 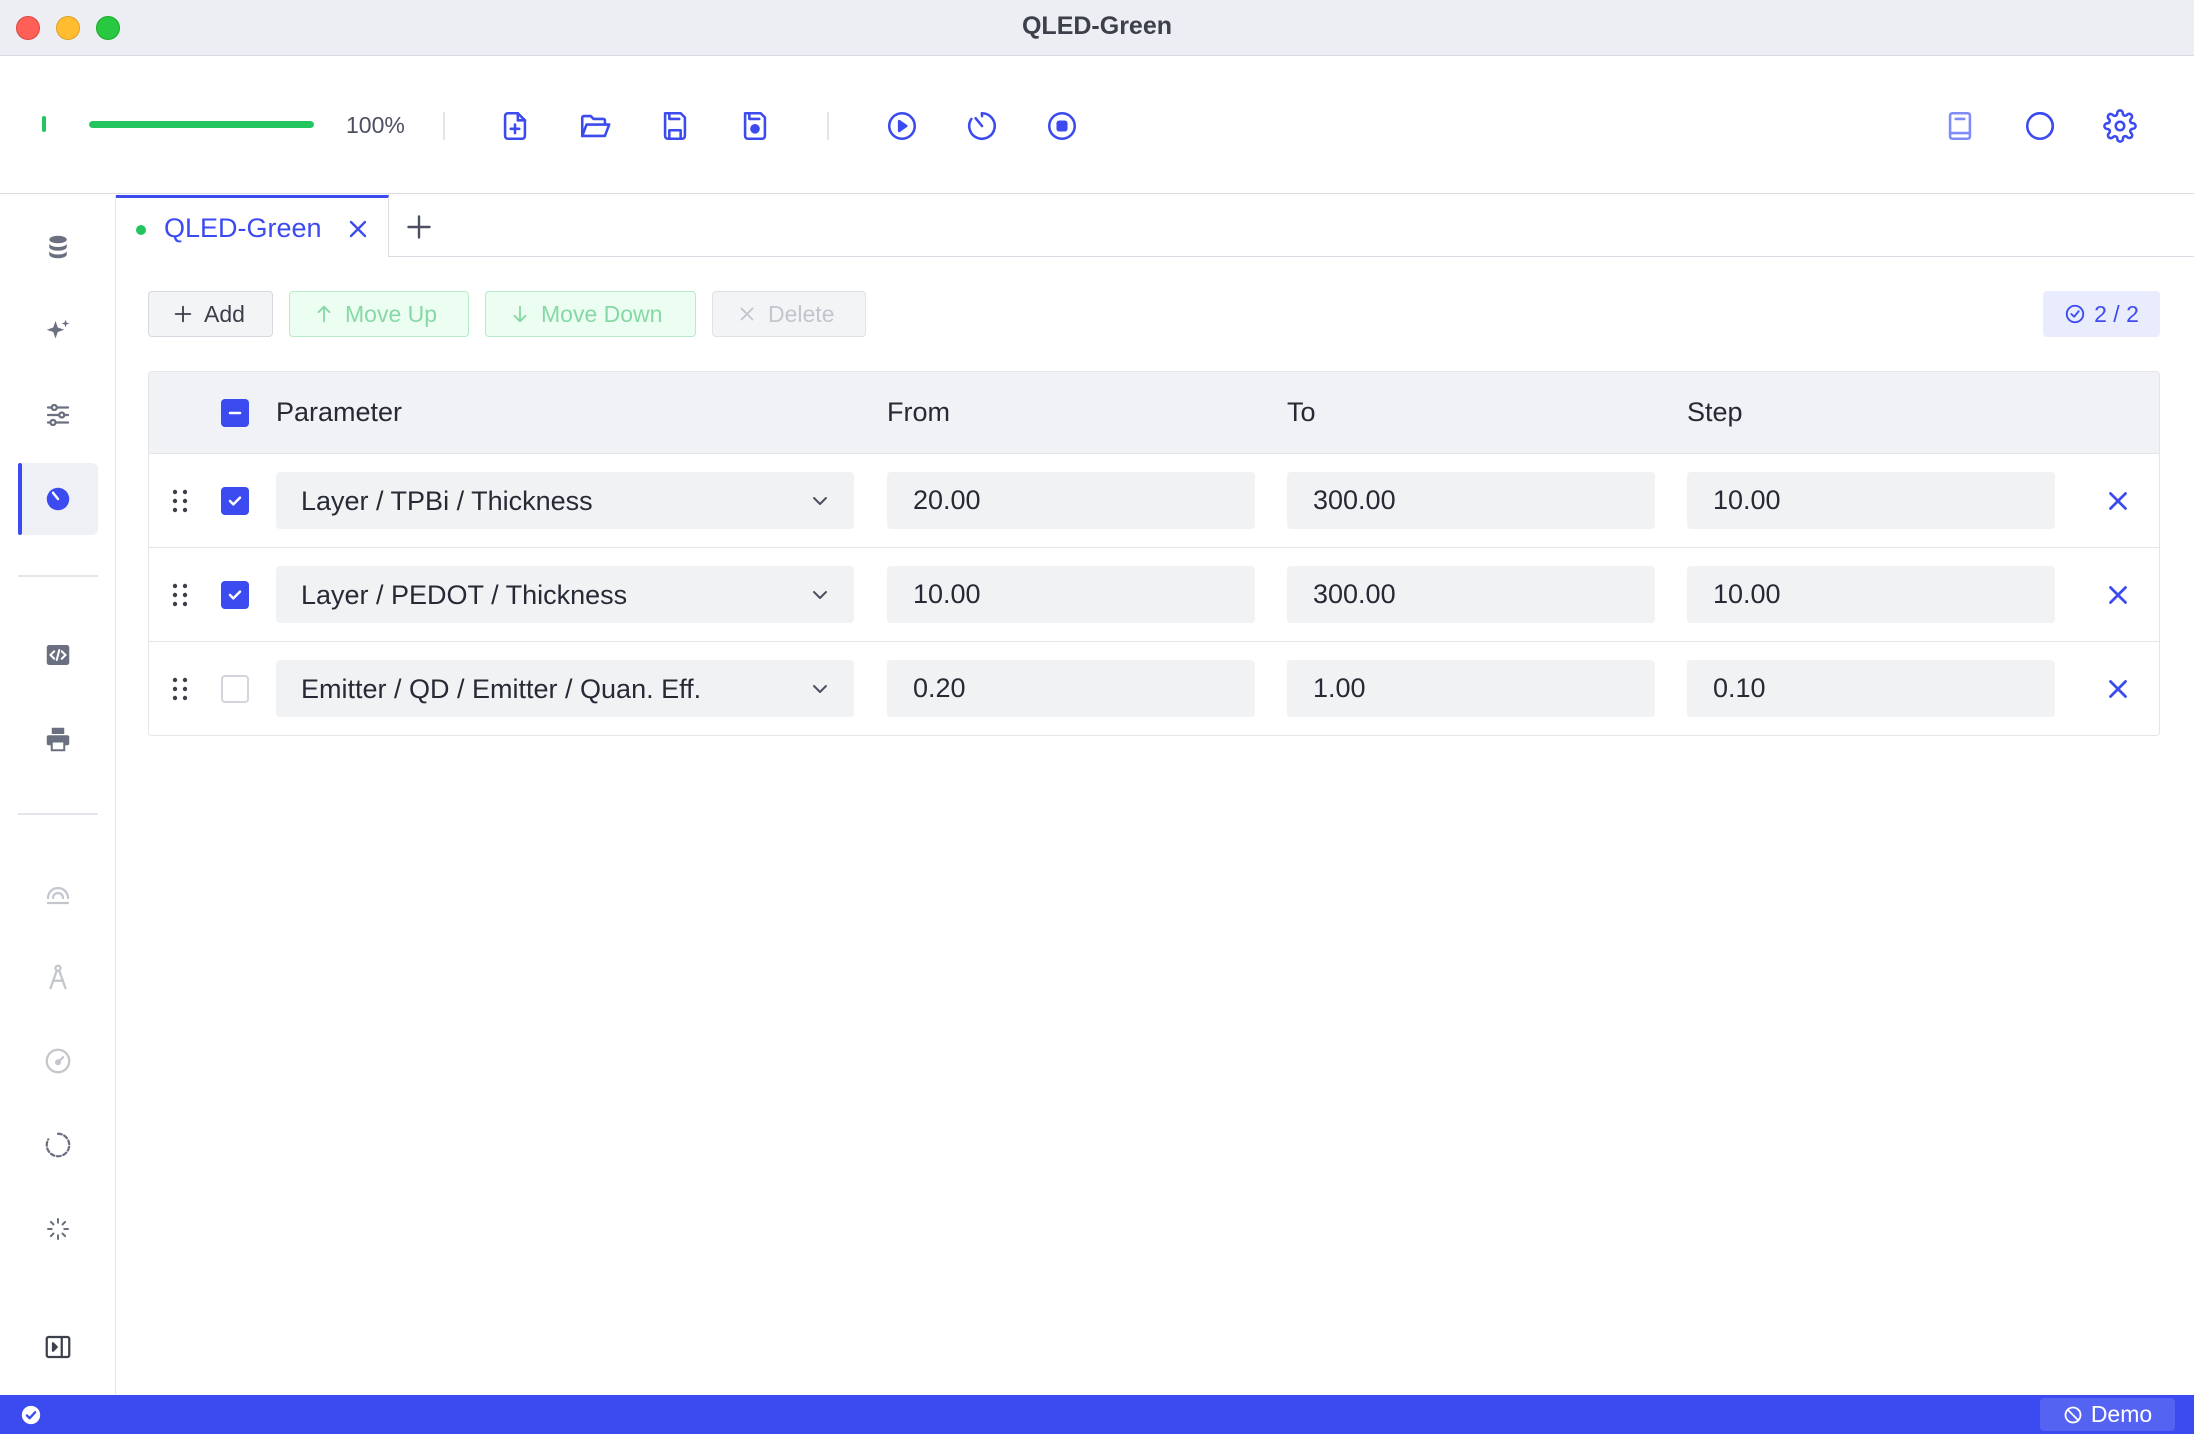 I want to click on toolbar: 100%, so click(x=1097, y=125).